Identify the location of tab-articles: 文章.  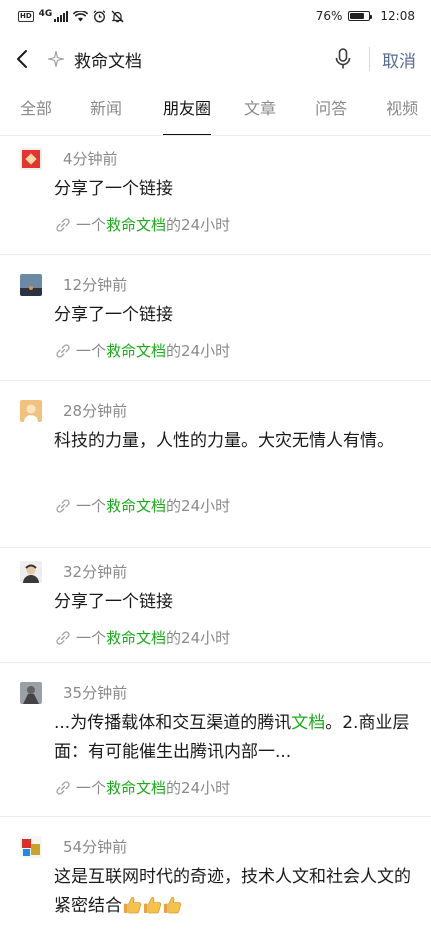
(260, 112).